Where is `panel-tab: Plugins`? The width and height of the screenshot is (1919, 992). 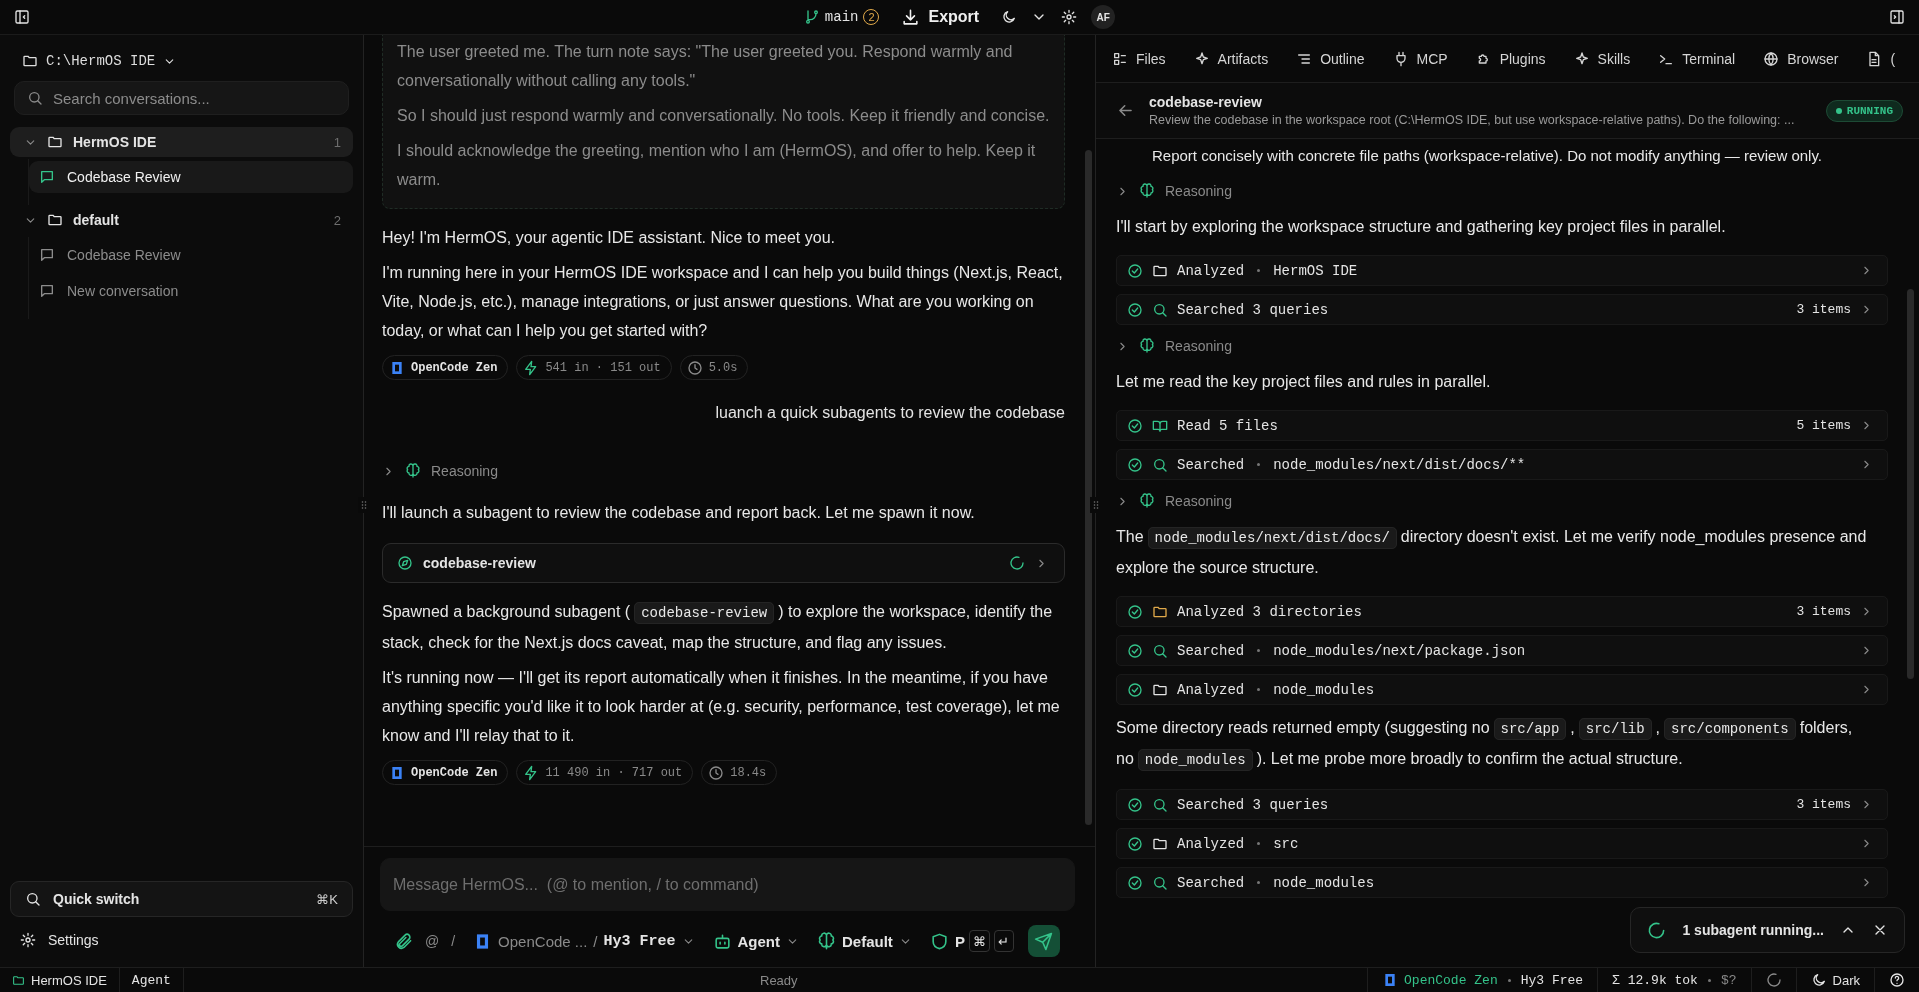
panel-tab: Plugins is located at coordinates (1510, 58).